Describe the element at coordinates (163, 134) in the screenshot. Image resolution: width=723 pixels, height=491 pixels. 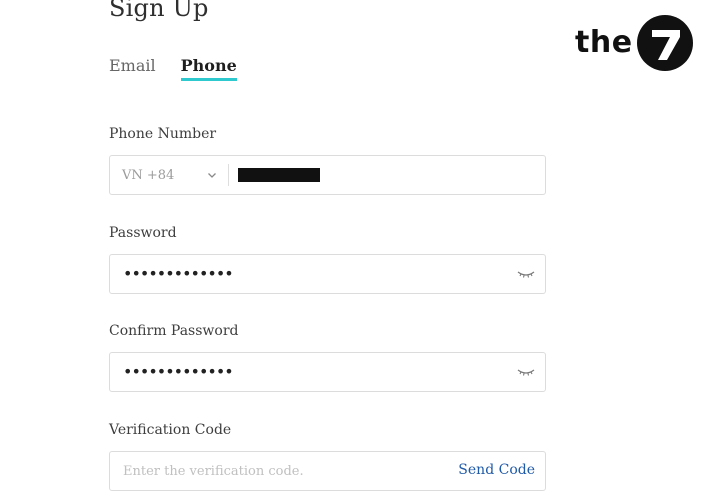
I see `phone-number-label: Phone Number` at that location.